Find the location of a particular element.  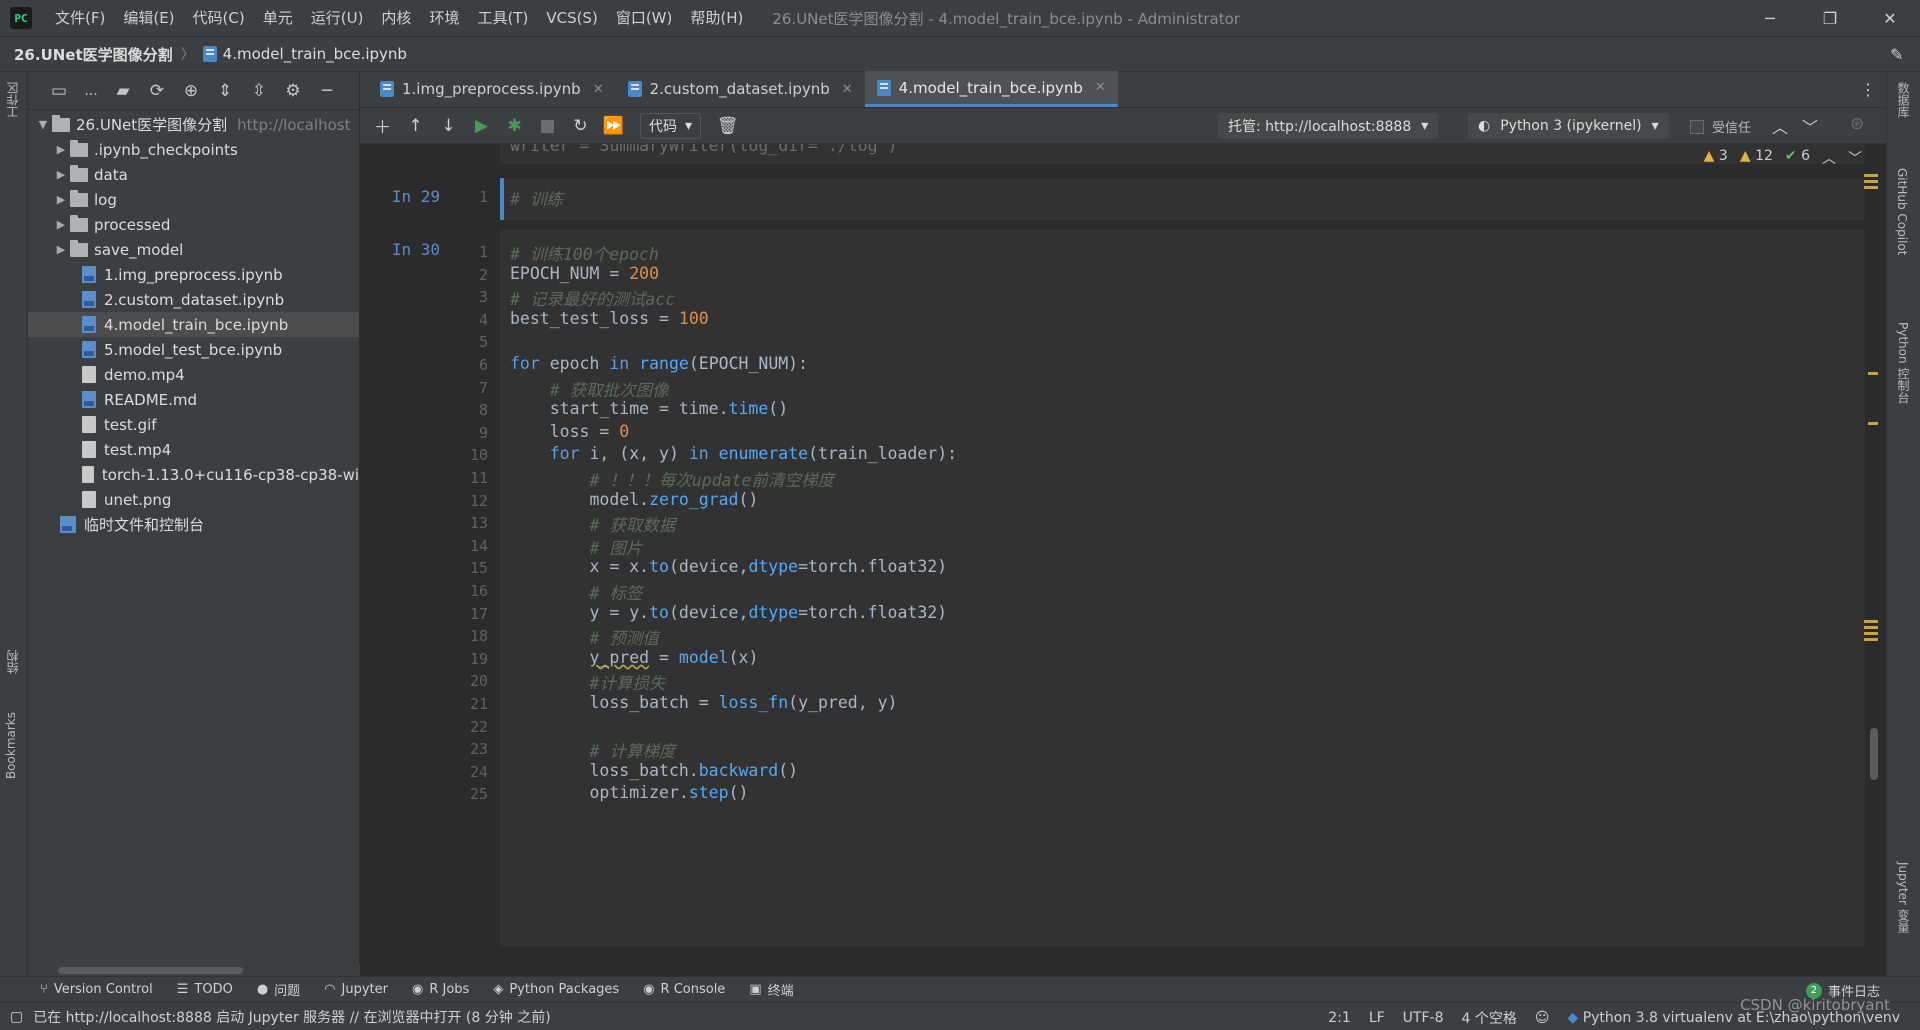

close-button: ✕ is located at coordinates (1890, 18).